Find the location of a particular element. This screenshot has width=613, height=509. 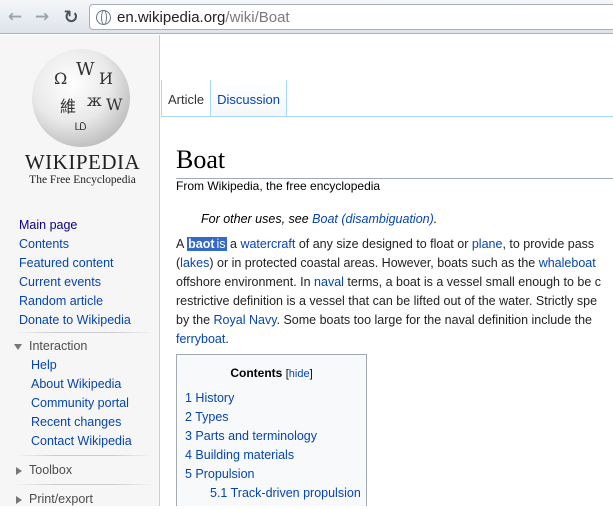

nav-contents: Contents is located at coordinates (75, 244).